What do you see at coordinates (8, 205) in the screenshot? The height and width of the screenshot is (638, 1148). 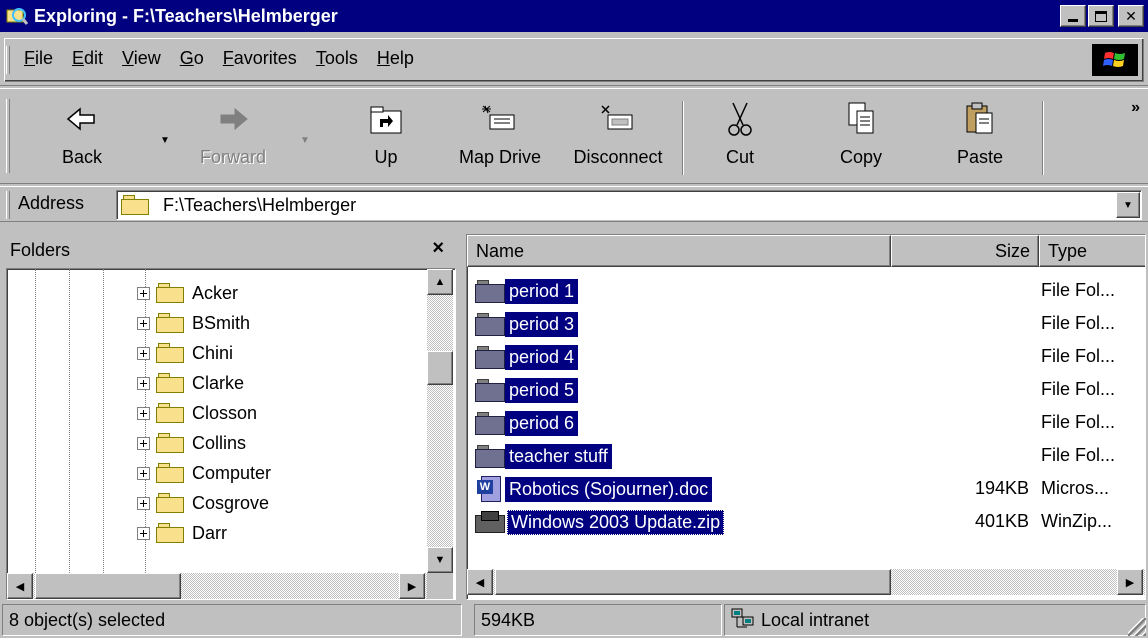 I see `address-grip` at bounding box center [8, 205].